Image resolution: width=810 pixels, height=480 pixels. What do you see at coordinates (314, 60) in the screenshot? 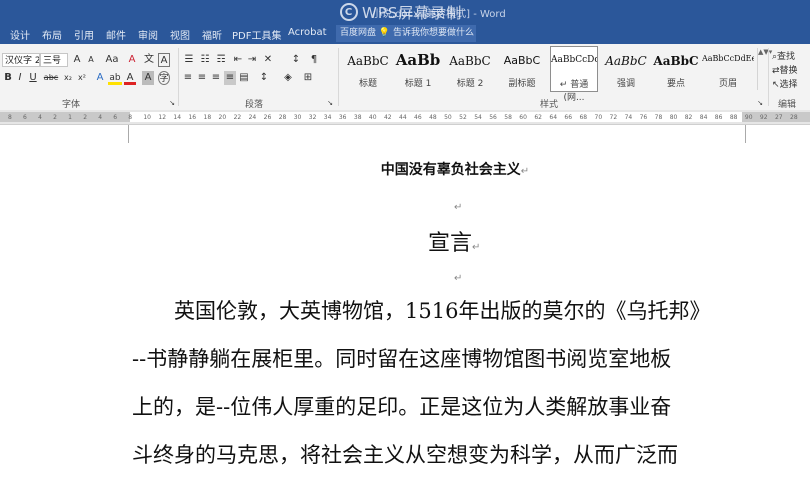
I see `show-paragraph-marks-button: ¶` at bounding box center [314, 60].